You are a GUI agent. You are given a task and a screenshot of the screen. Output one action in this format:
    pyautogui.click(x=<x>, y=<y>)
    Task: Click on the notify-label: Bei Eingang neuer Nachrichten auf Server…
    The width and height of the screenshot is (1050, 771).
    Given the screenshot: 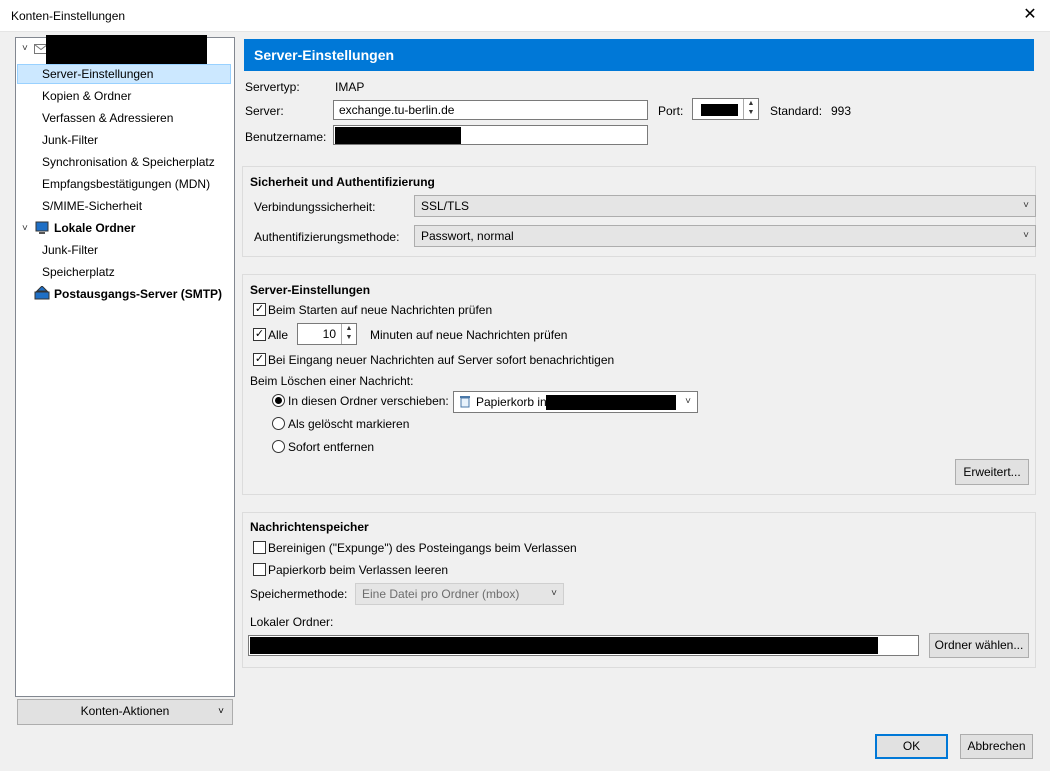 What is the action you would take?
    pyautogui.click(x=441, y=360)
    